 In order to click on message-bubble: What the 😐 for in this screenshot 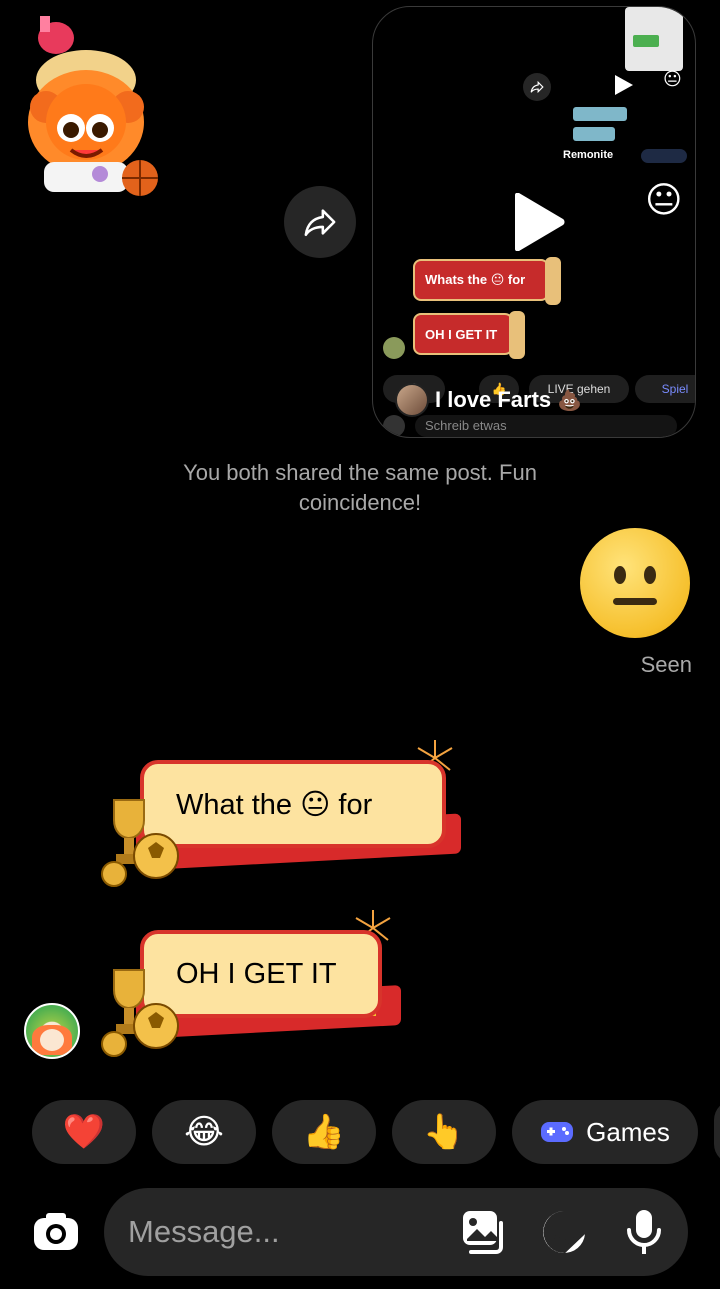, I will do `click(286, 814)`.